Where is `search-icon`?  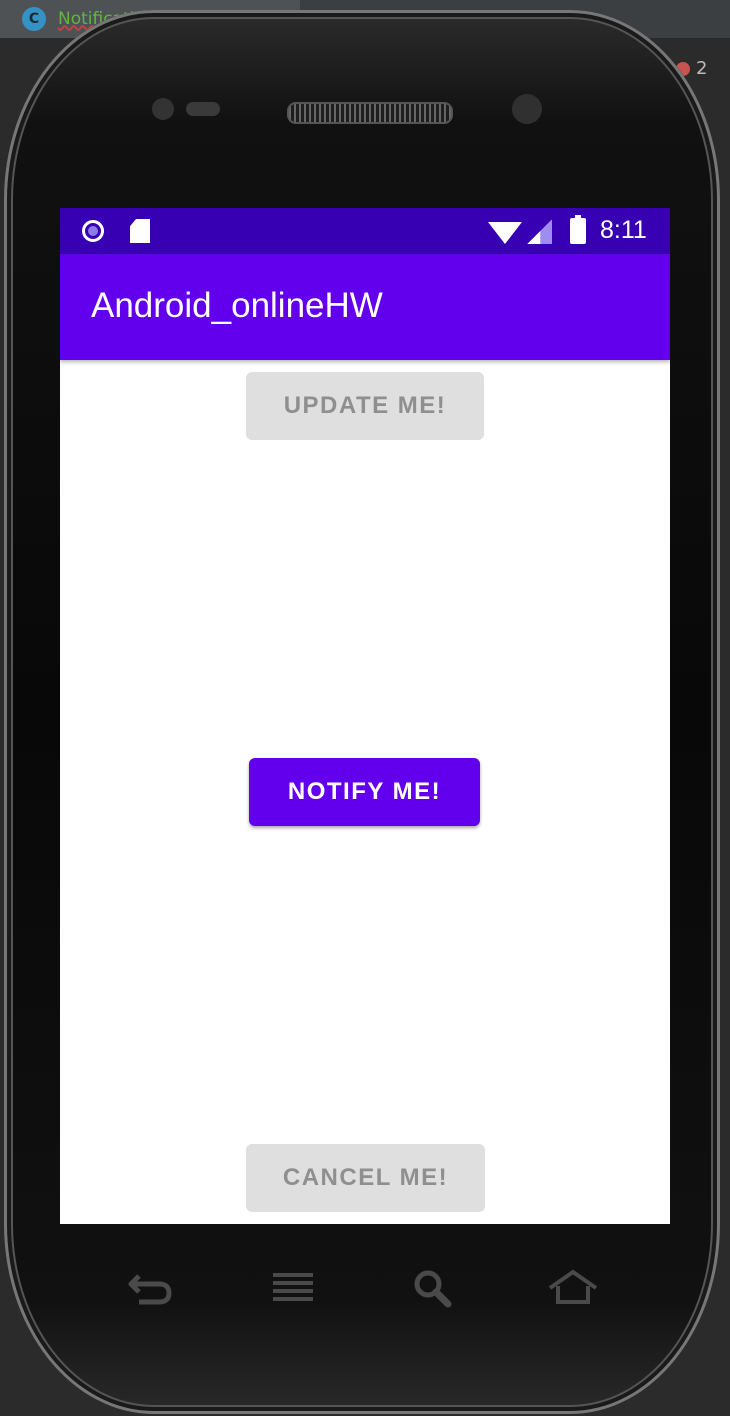 search-icon is located at coordinates (433, 1289).